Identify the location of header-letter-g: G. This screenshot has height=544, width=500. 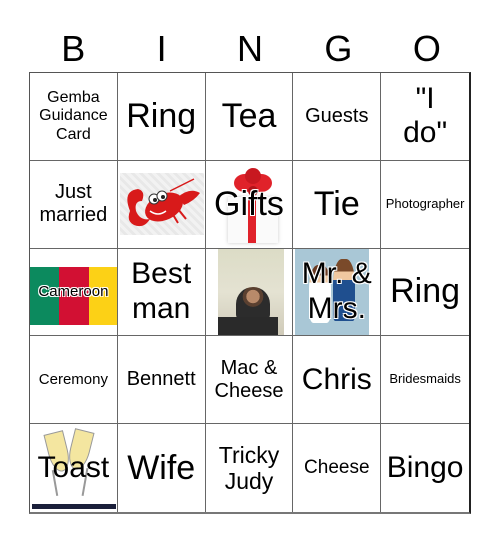
(338, 48).